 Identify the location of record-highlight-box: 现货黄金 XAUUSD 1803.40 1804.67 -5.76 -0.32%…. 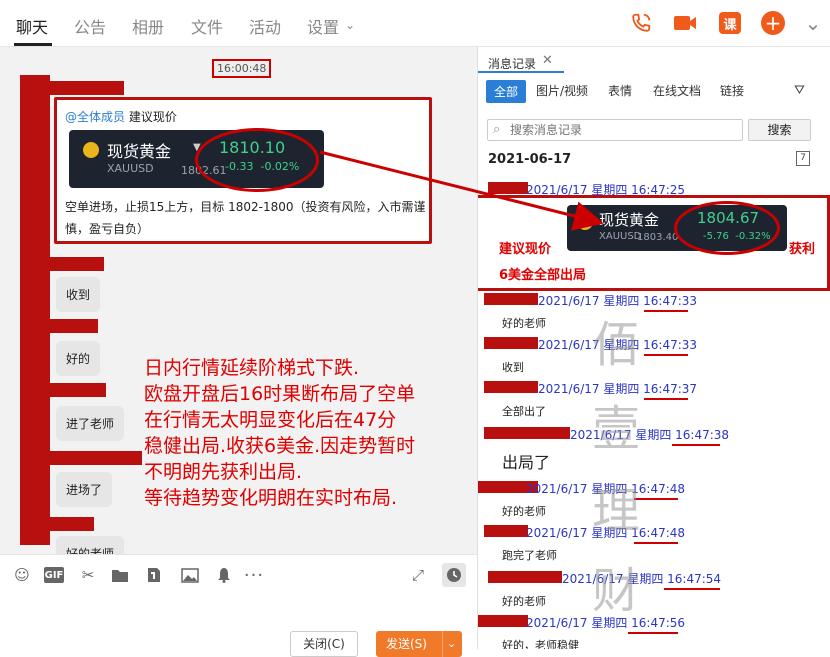
(654, 243).